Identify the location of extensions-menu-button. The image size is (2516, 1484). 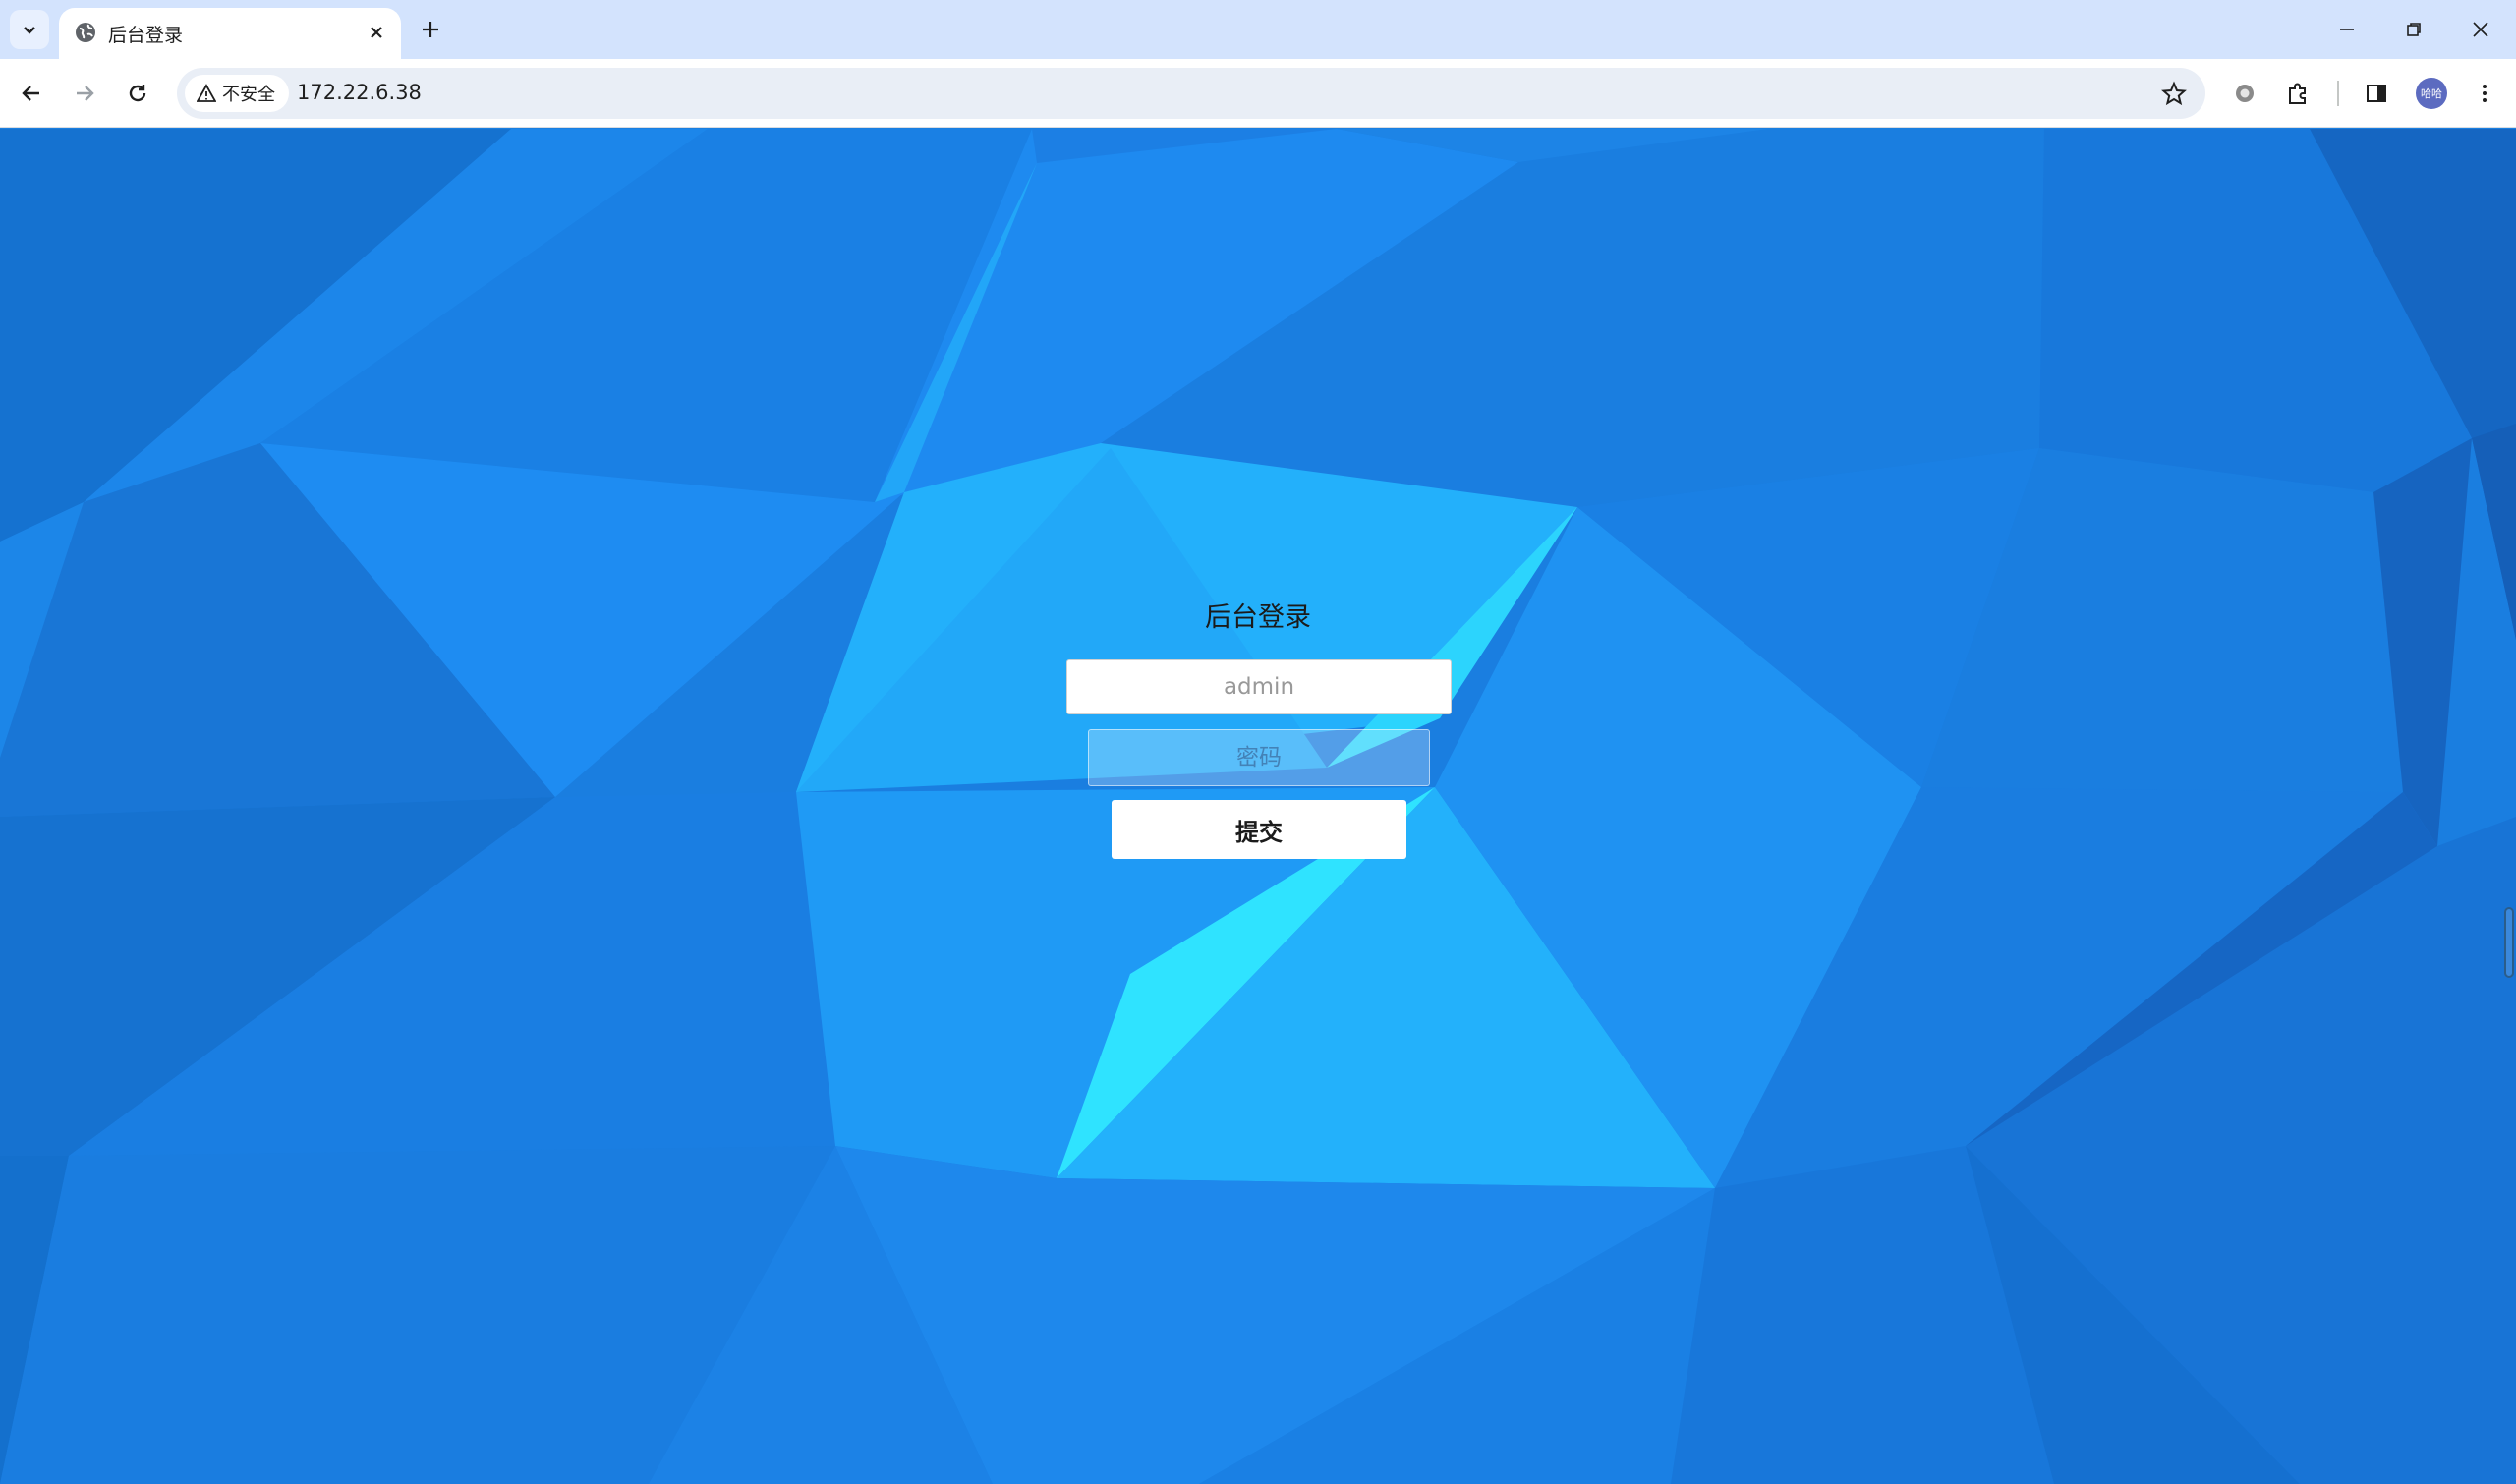
(2297, 93).